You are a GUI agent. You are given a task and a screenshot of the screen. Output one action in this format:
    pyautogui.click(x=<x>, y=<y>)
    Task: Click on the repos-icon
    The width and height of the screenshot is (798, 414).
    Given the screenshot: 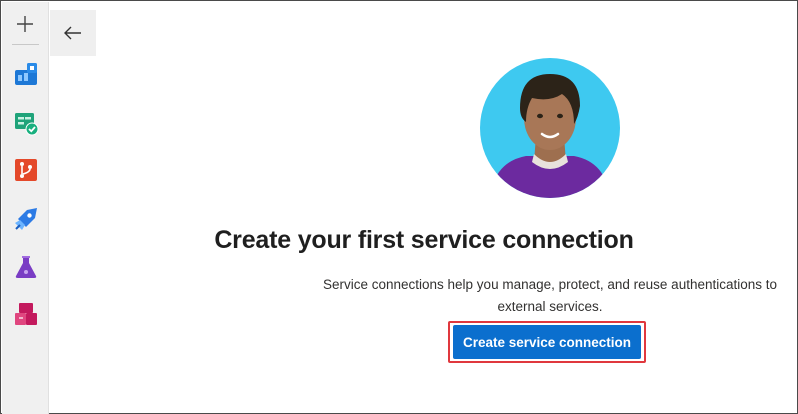 What is the action you would take?
    pyautogui.click(x=26, y=170)
    